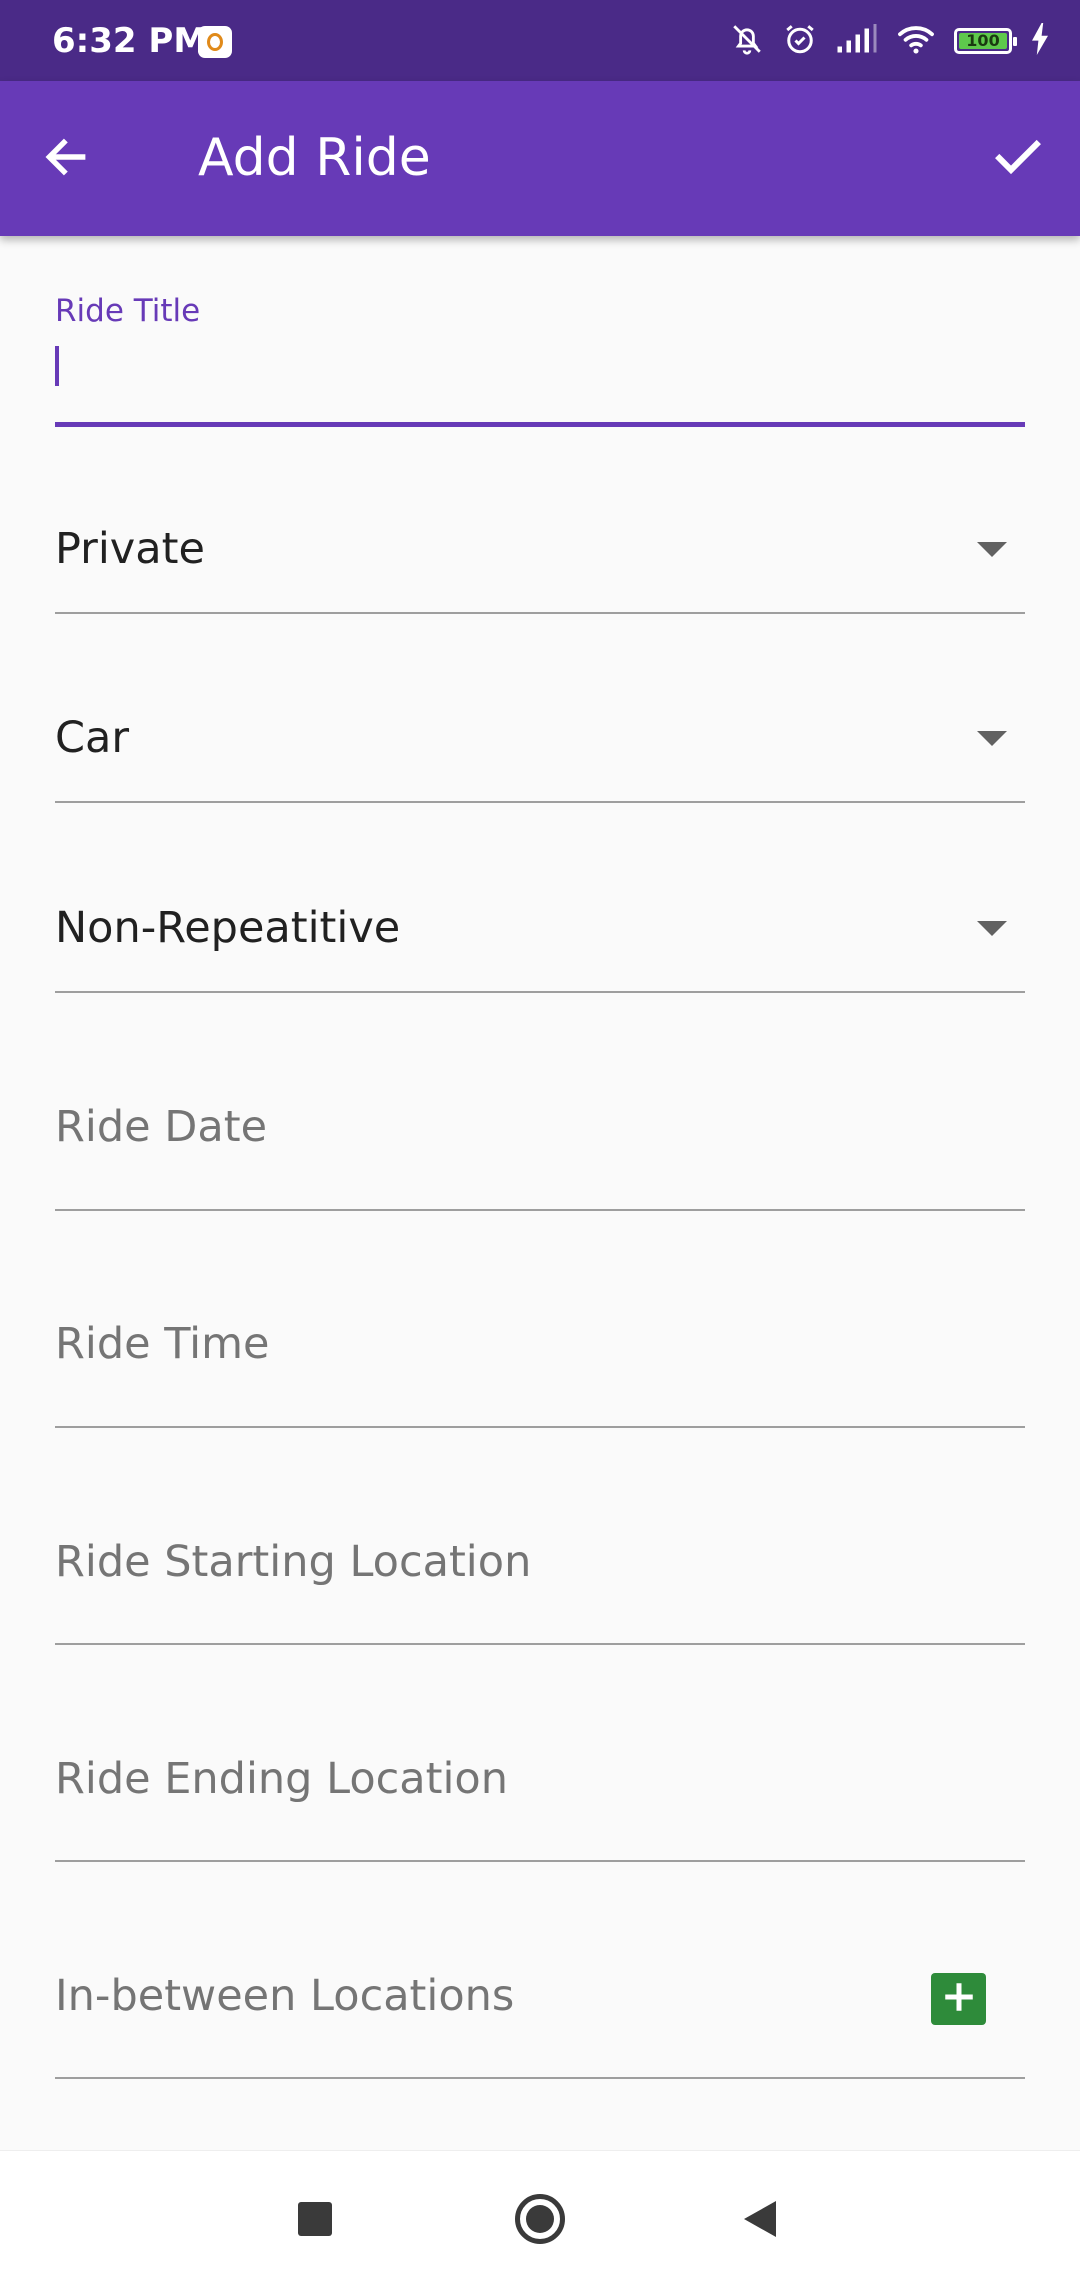 The width and height of the screenshot is (1080, 2280). What do you see at coordinates (540, 2021) in the screenshot?
I see `between-locations-field: In-between Locations` at bounding box center [540, 2021].